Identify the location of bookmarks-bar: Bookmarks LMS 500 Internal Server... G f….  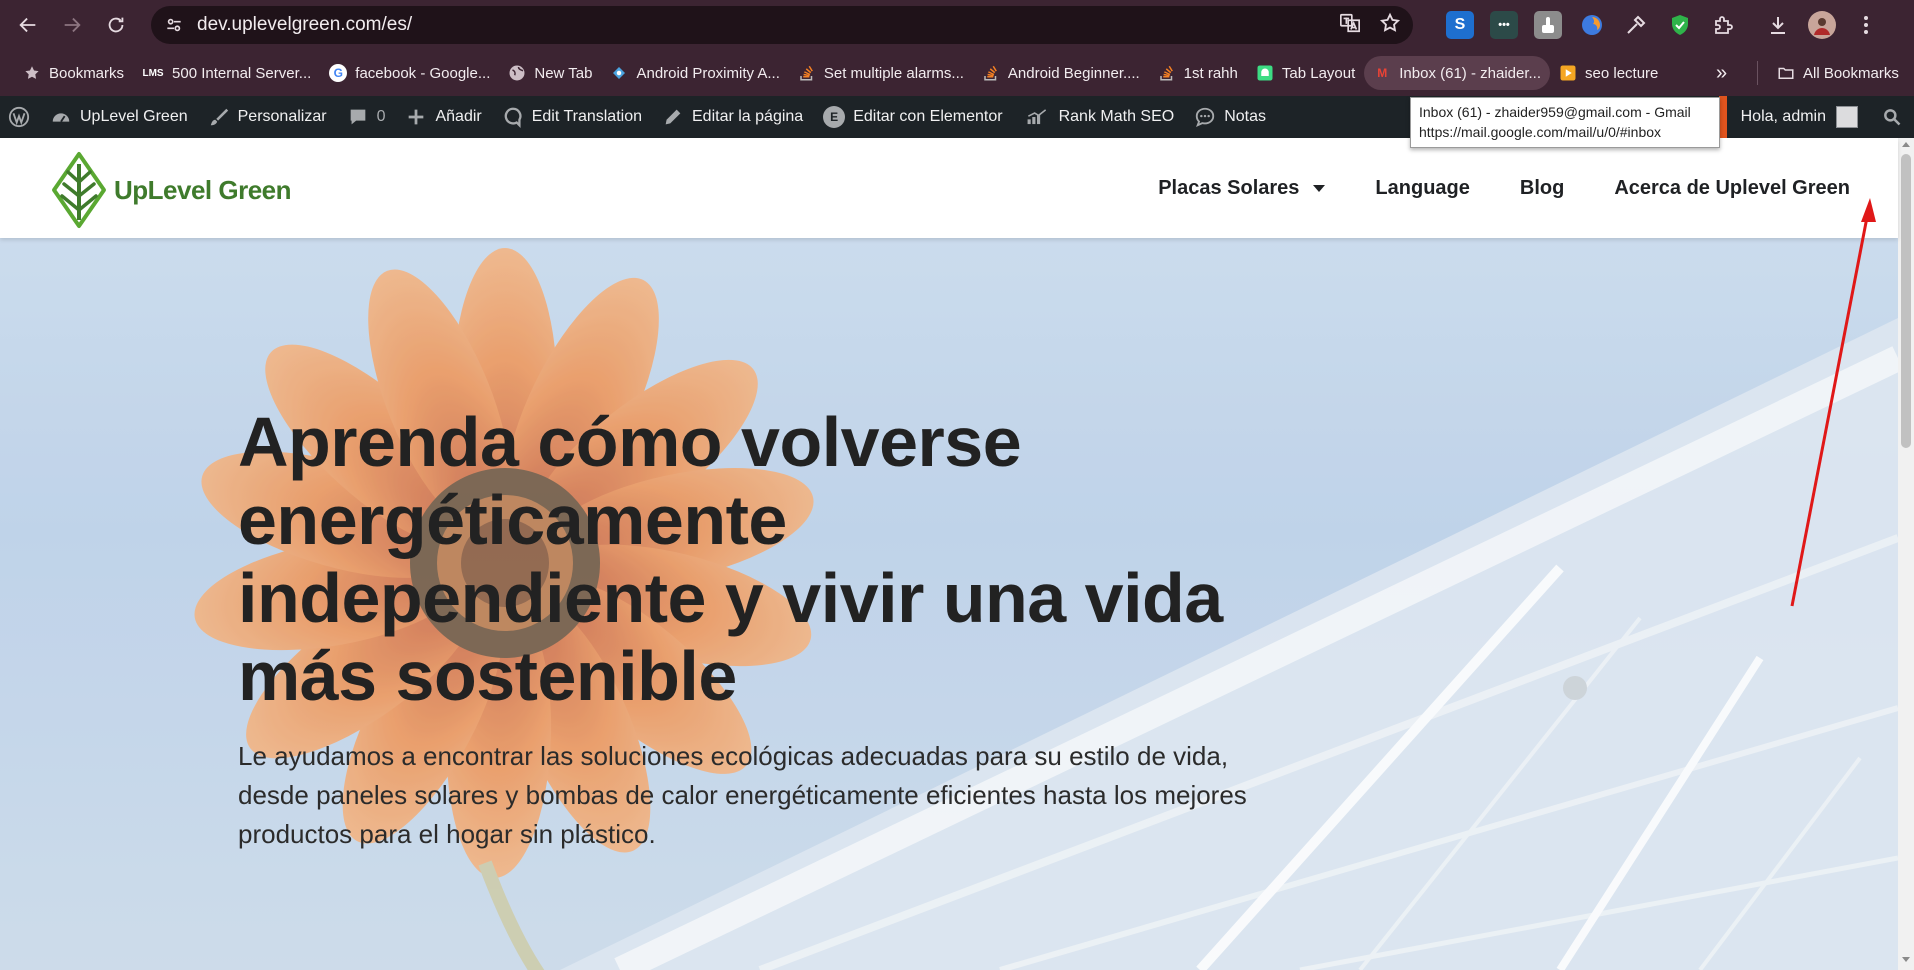
(957, 73).